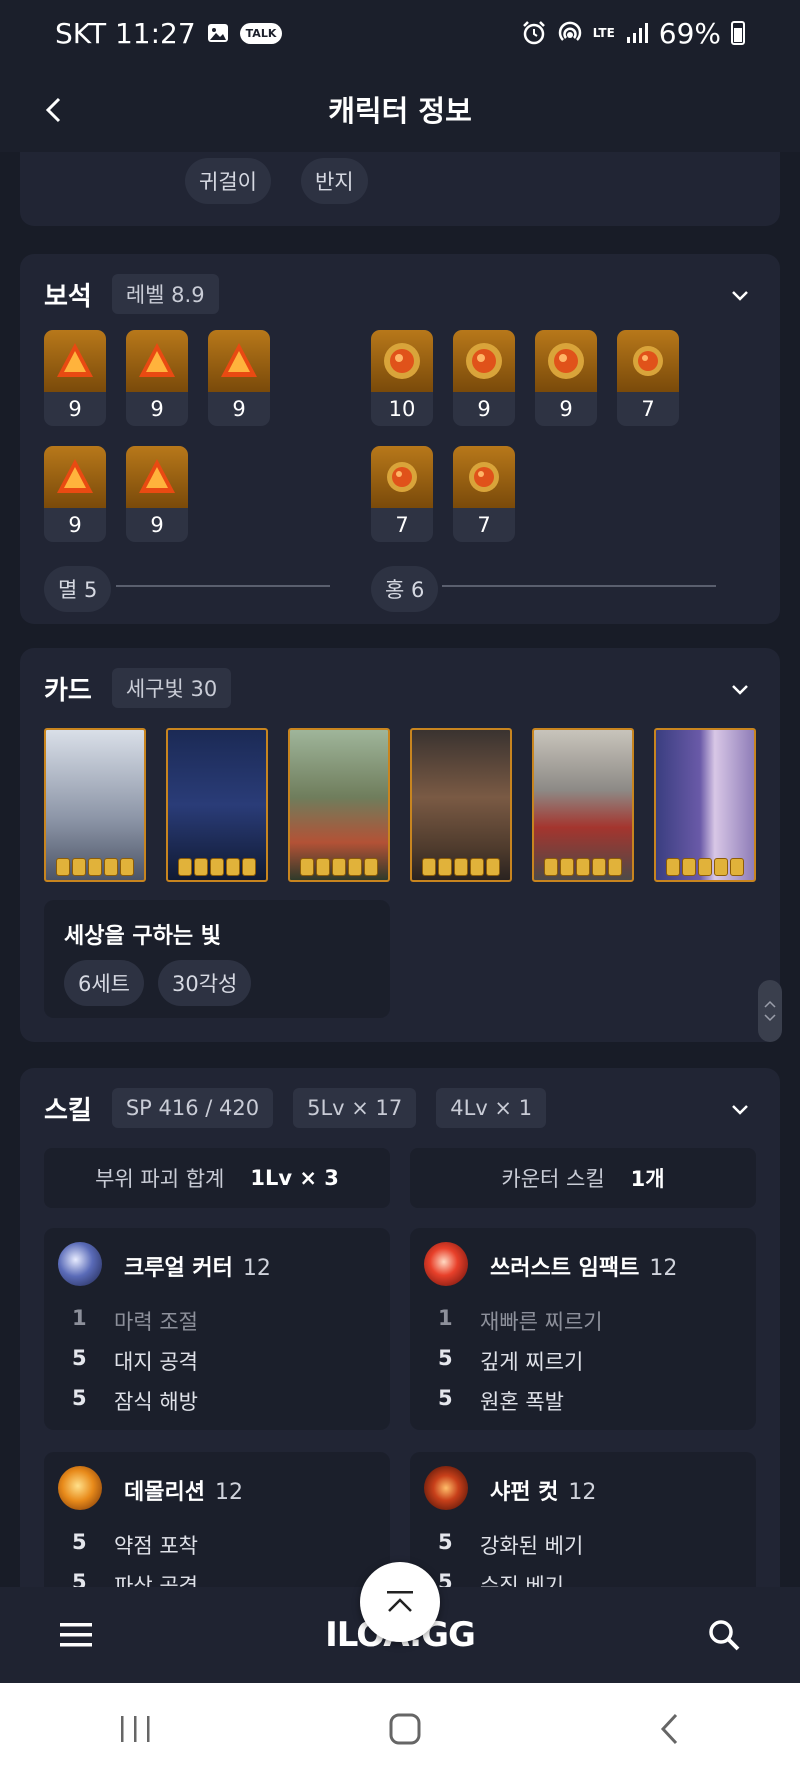 Image resolution: width=800 pixels, height=1778 pixels. Describe the element at coordinates (205, 983) in the screenshot. I see `awaken-total-pill: 30각성` at that location.